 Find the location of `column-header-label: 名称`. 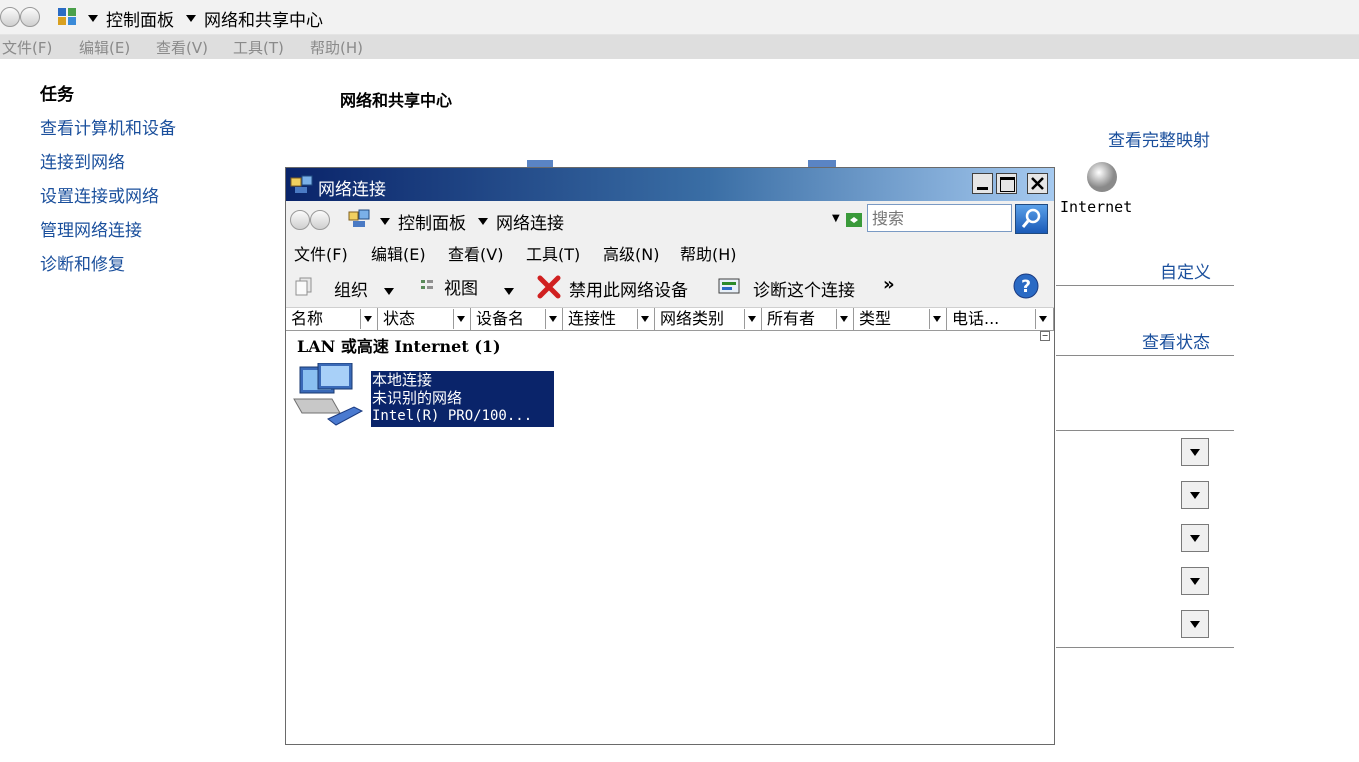

column-header-label: 名称 is located at coordinates (307, 318).